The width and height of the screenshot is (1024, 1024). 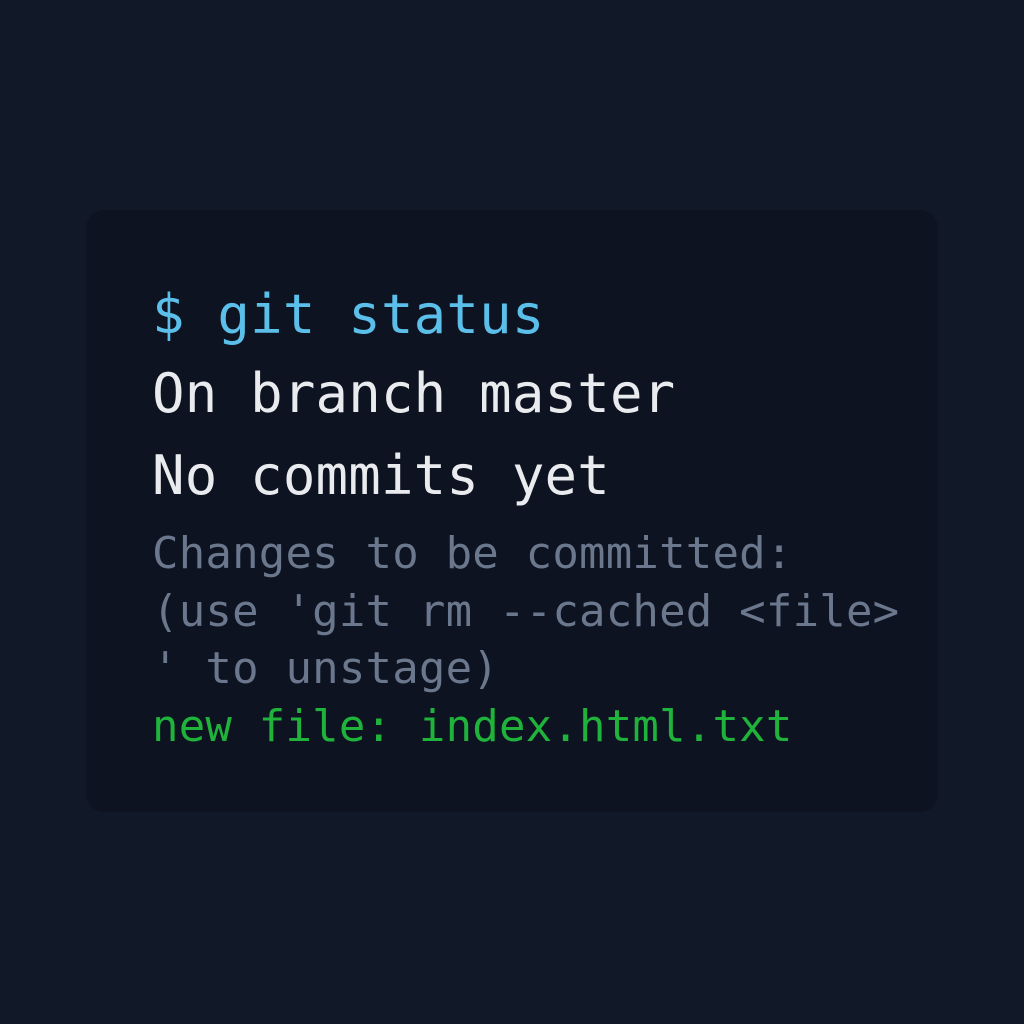 What do you see at coordinates (472, 726) in the screenshot?
I see `staged-file-line: new file: index.html.txt` at bounding box center [472, 726].